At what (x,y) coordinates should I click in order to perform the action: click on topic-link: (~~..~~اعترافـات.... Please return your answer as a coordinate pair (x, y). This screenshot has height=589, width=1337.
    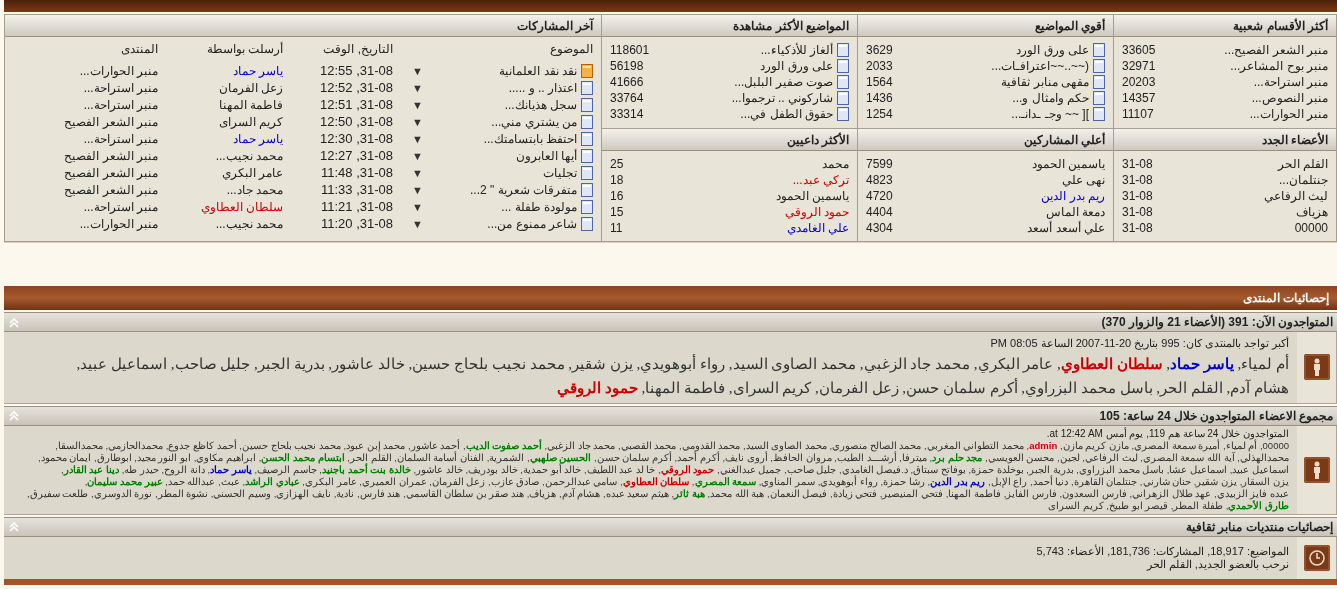
    Looking at the image, I should click on (1009, 66).